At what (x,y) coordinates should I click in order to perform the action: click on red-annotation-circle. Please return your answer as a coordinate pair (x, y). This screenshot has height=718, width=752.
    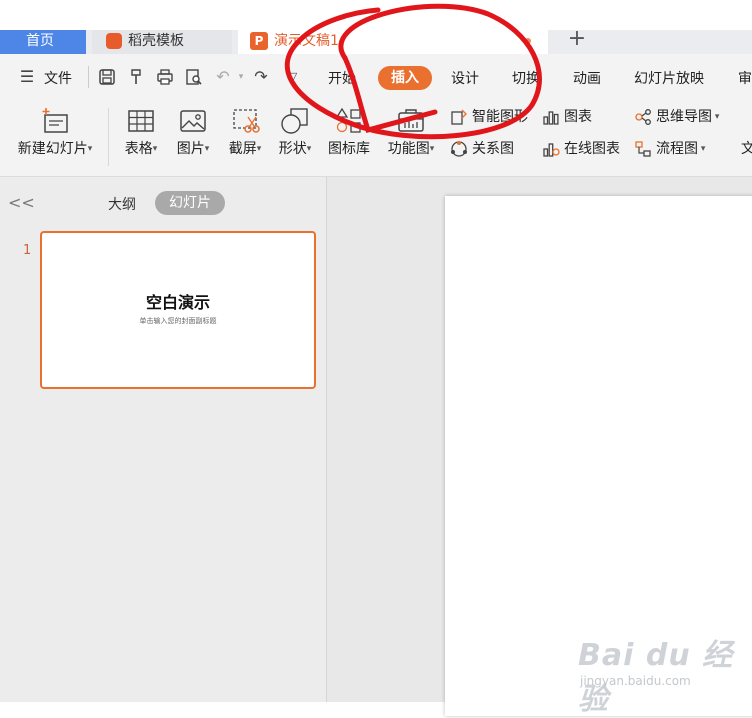
    Looking at the image, I should click on (413, 71).